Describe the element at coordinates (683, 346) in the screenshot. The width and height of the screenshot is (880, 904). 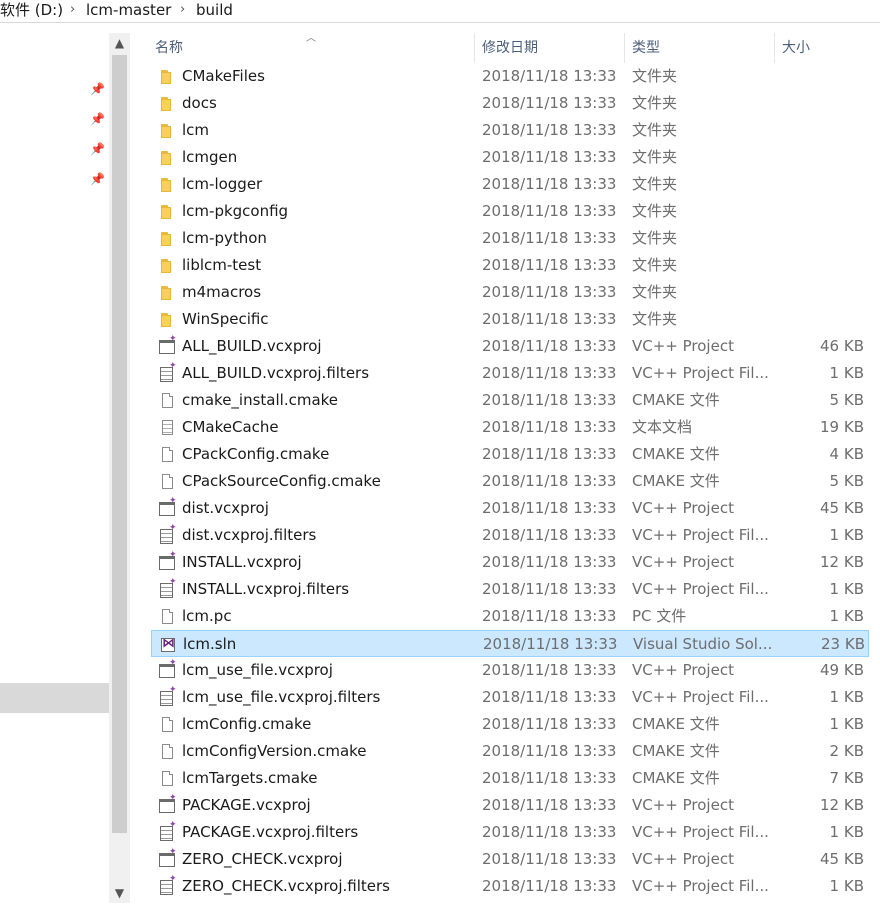
I see `file-type: VC++ Project` at that location.